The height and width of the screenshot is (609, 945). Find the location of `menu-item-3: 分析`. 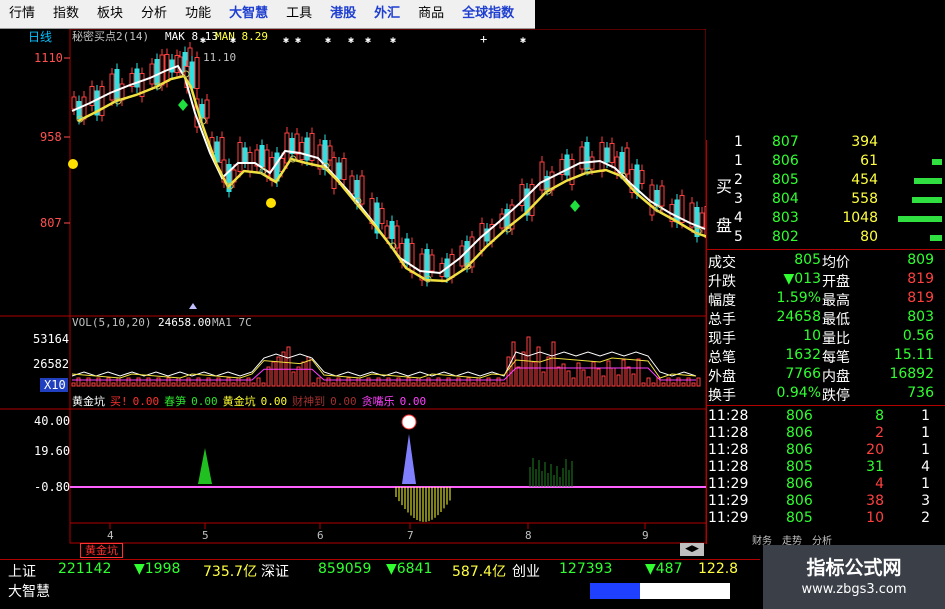

menu-item-3: 分析 is located at coordinates (154, 14).